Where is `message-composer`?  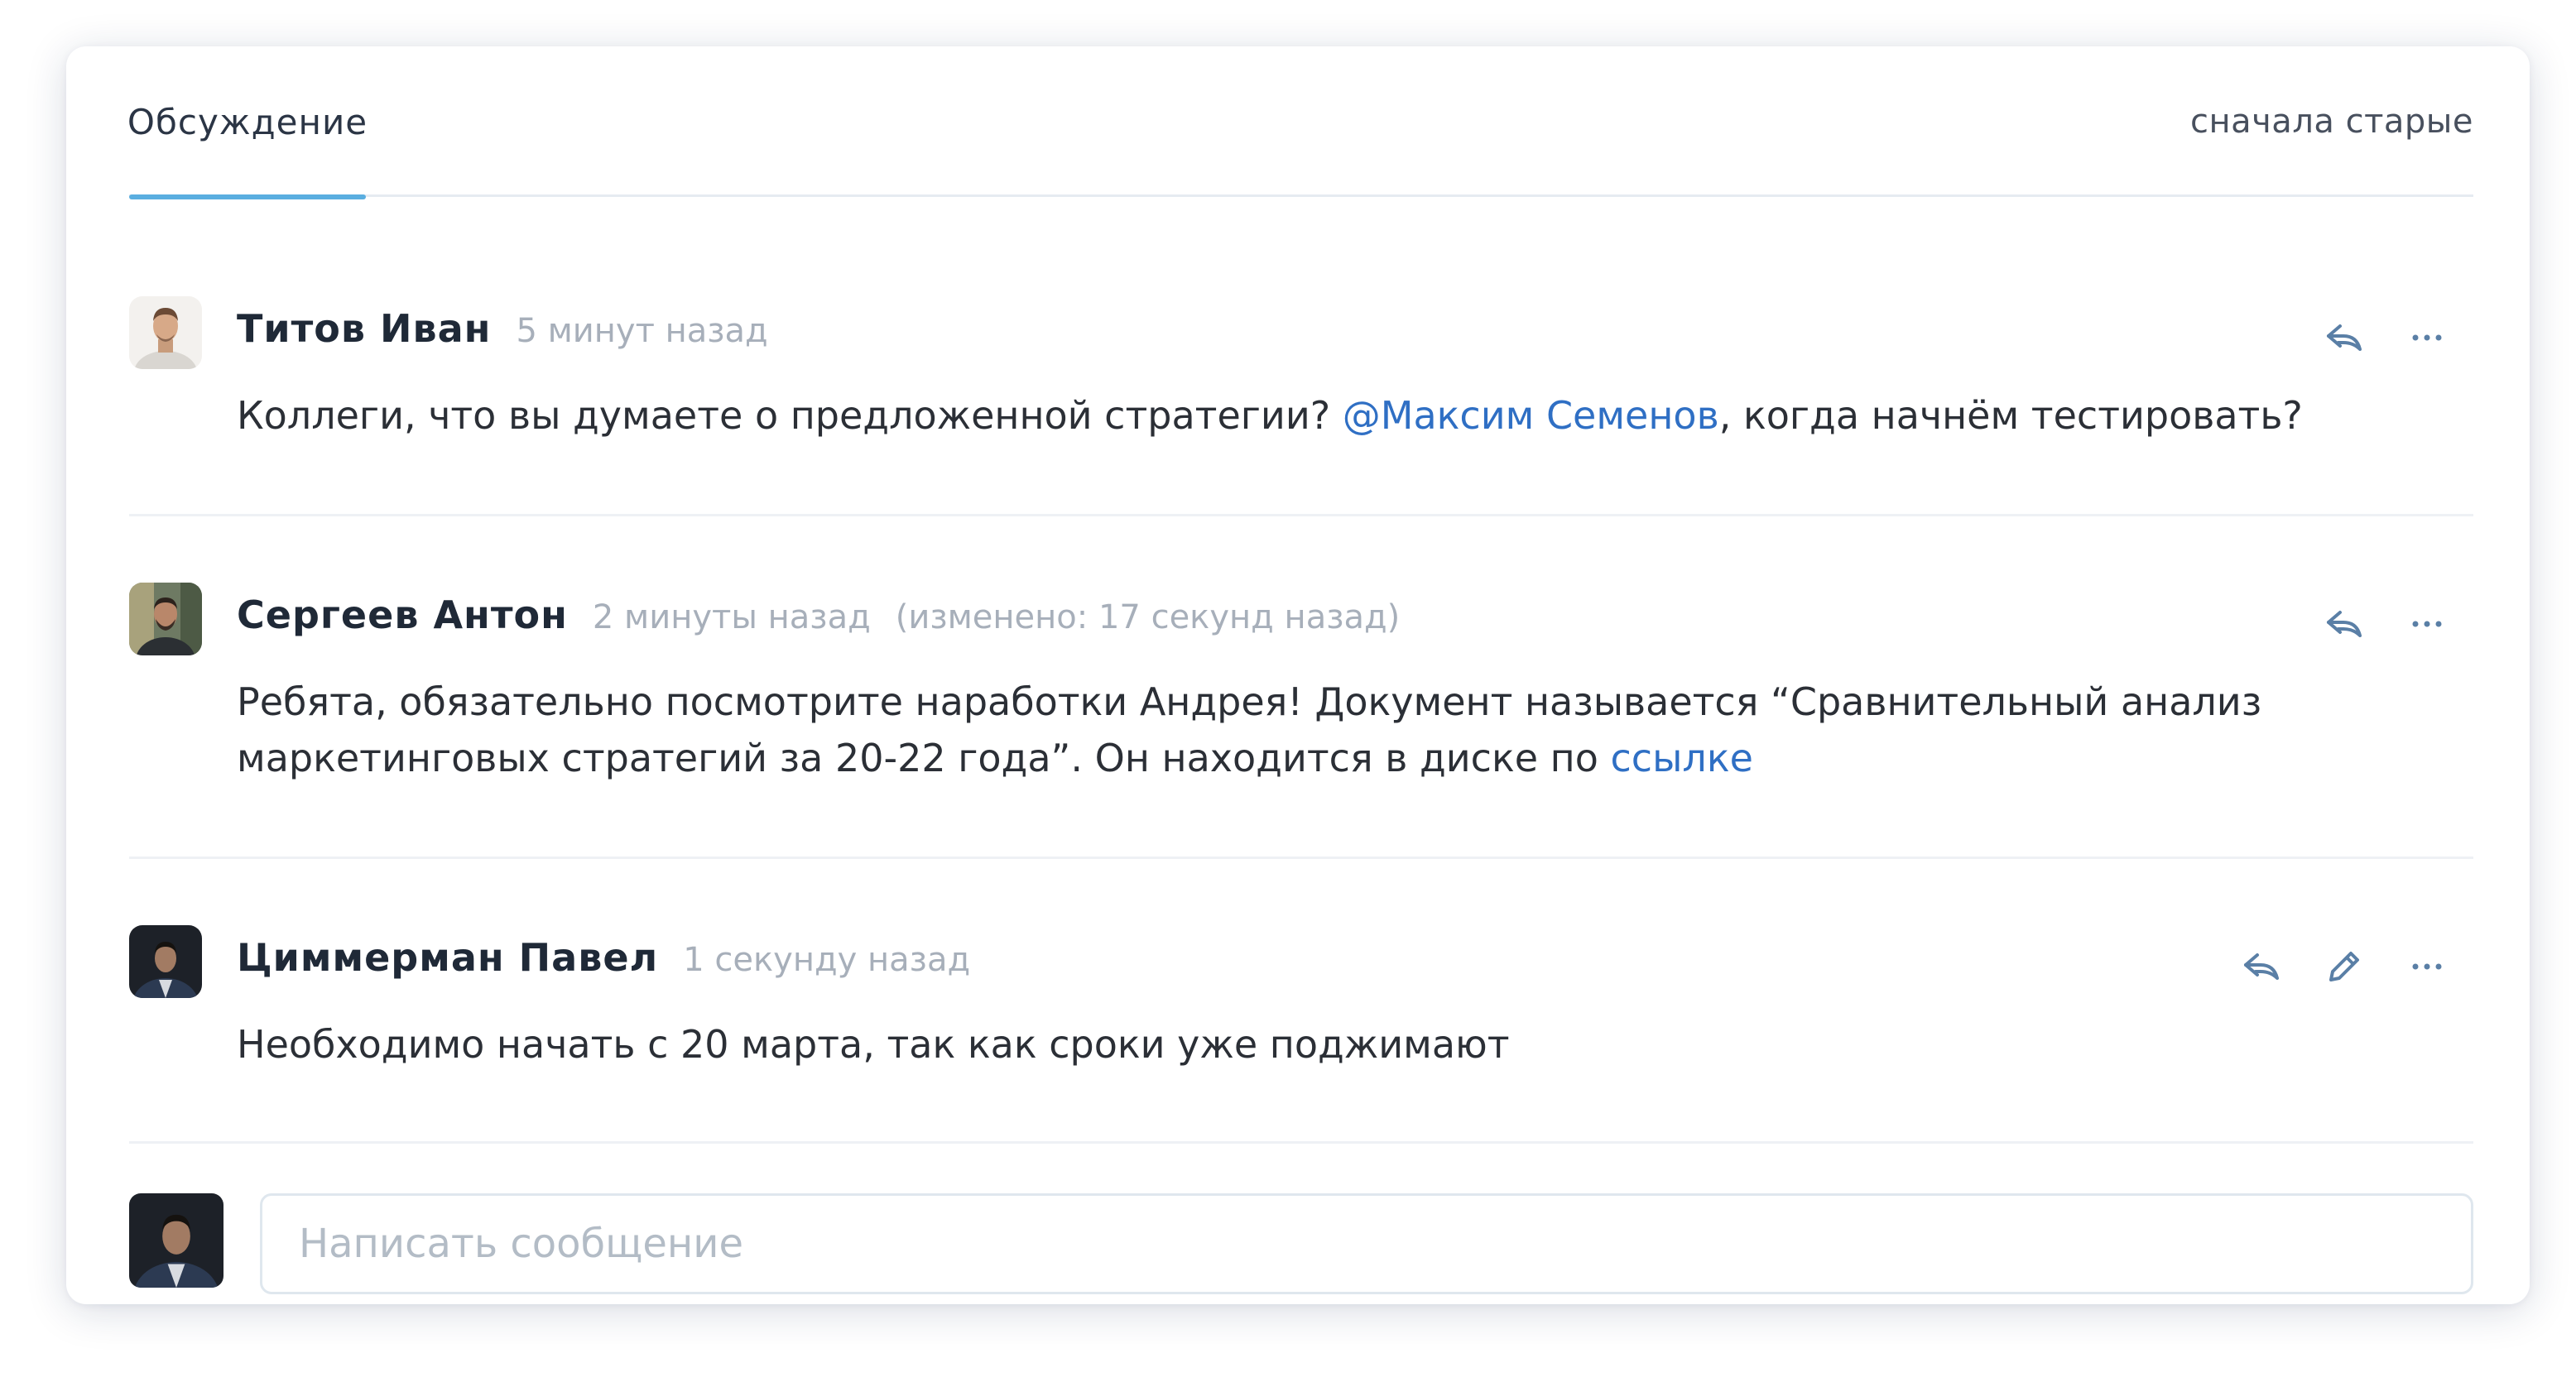
message-composer is located at coordinates (1301, 1224).